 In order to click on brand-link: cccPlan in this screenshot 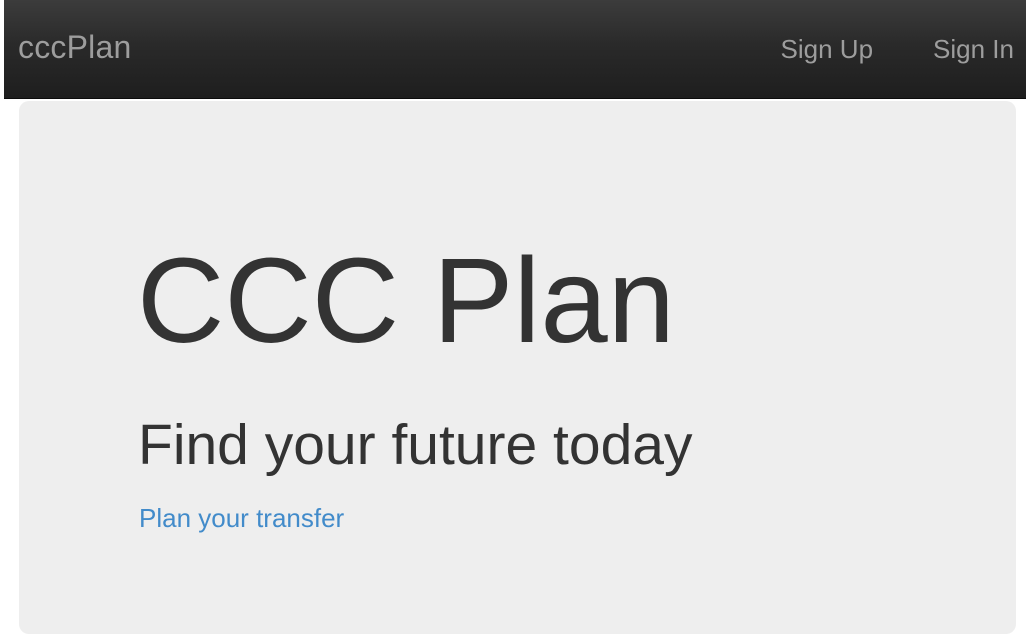, I will do `click(74, 47)`.